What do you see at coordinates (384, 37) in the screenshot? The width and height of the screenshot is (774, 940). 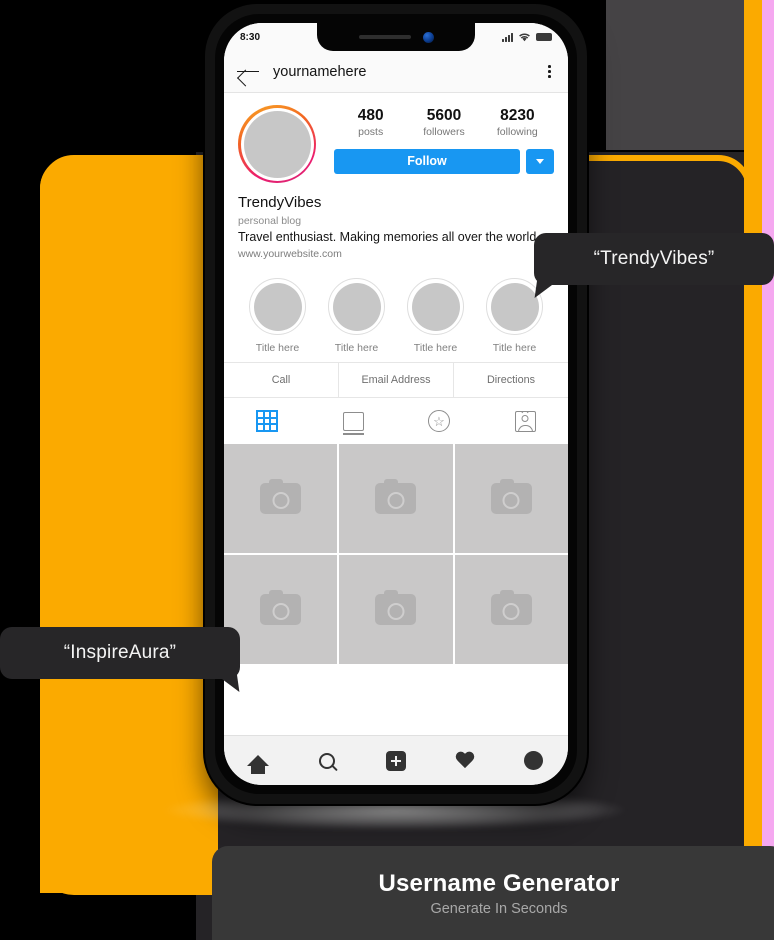 I see `speaker-grille` at bounding box center [384, 37].